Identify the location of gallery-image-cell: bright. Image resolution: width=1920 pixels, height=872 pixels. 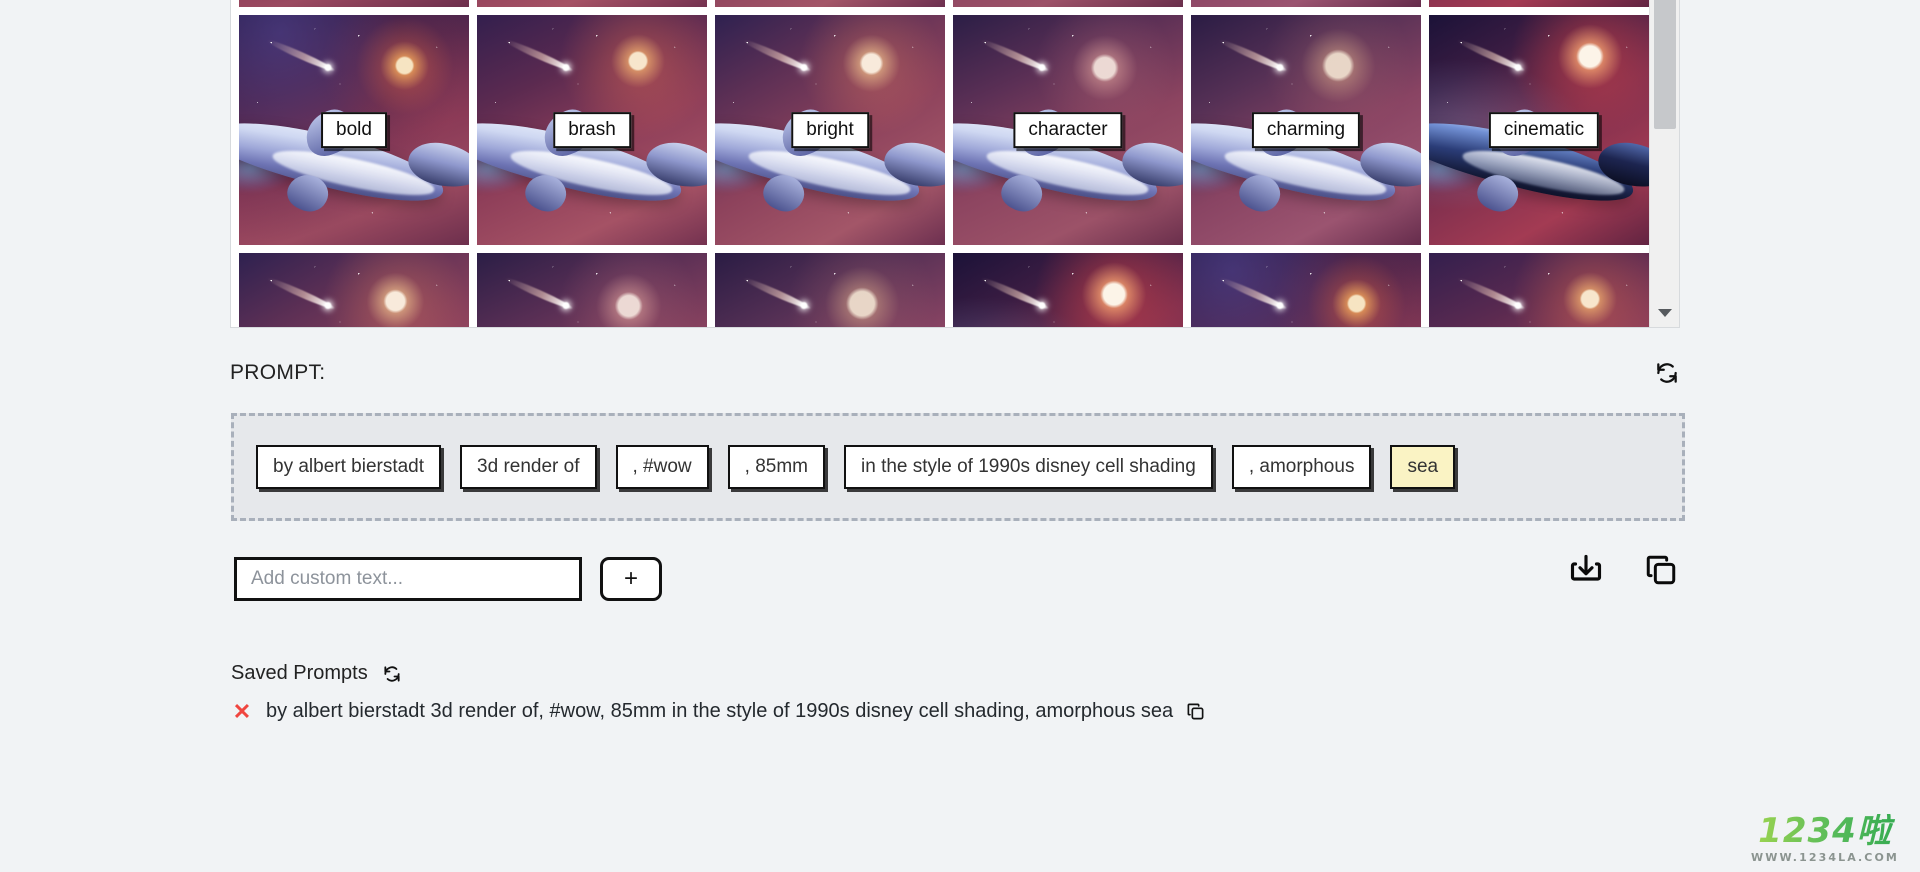
(830, 130).